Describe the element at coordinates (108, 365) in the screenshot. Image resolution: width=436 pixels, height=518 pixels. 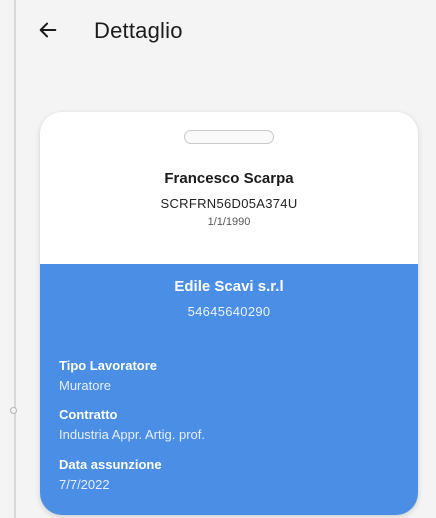
I see `field-label-worker-type: Tipo Lavoratore` at that location.